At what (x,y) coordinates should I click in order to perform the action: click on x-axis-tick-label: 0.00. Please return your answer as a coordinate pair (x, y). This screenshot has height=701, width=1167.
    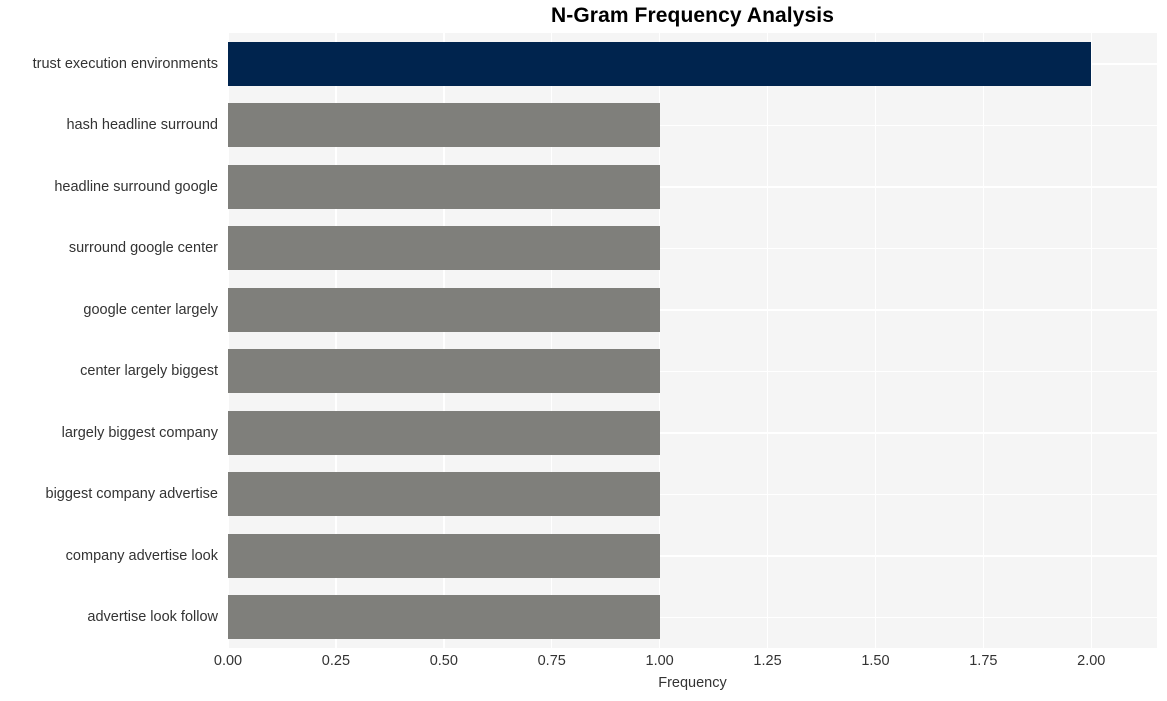
    Looking at the image, I should click on (228, 661).